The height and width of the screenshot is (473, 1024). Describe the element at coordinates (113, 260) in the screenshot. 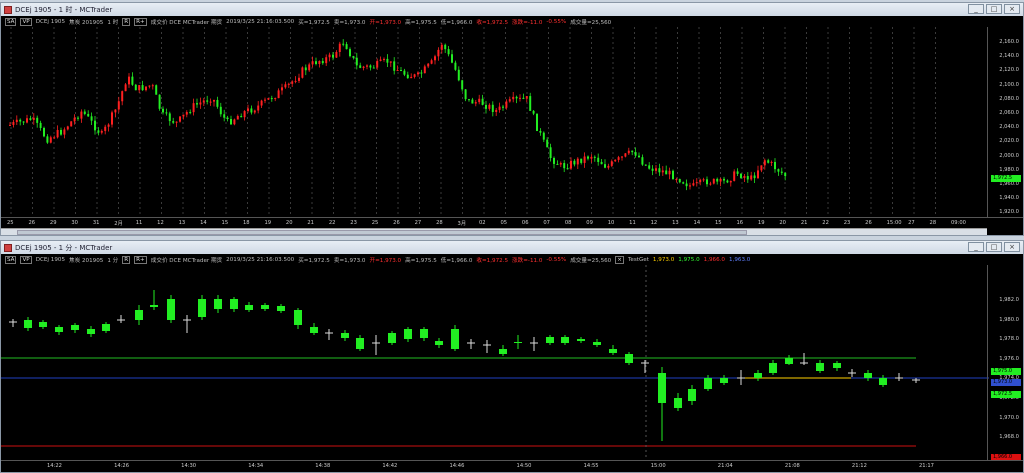

I see `period-label: 1 分` at that location.